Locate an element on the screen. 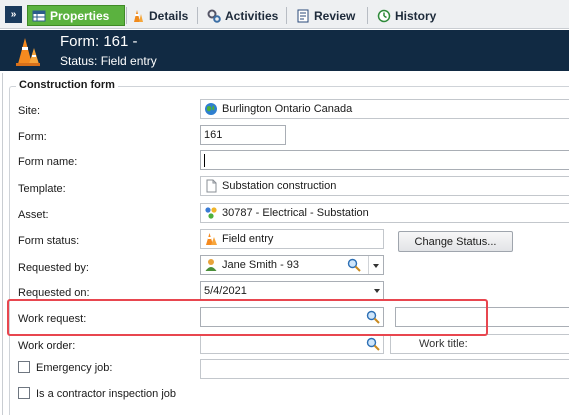 Image resolution: width=569 pixels, height=415 pixels. site-field: Burlington Ontario Canada is located at coordinates (384, 109).